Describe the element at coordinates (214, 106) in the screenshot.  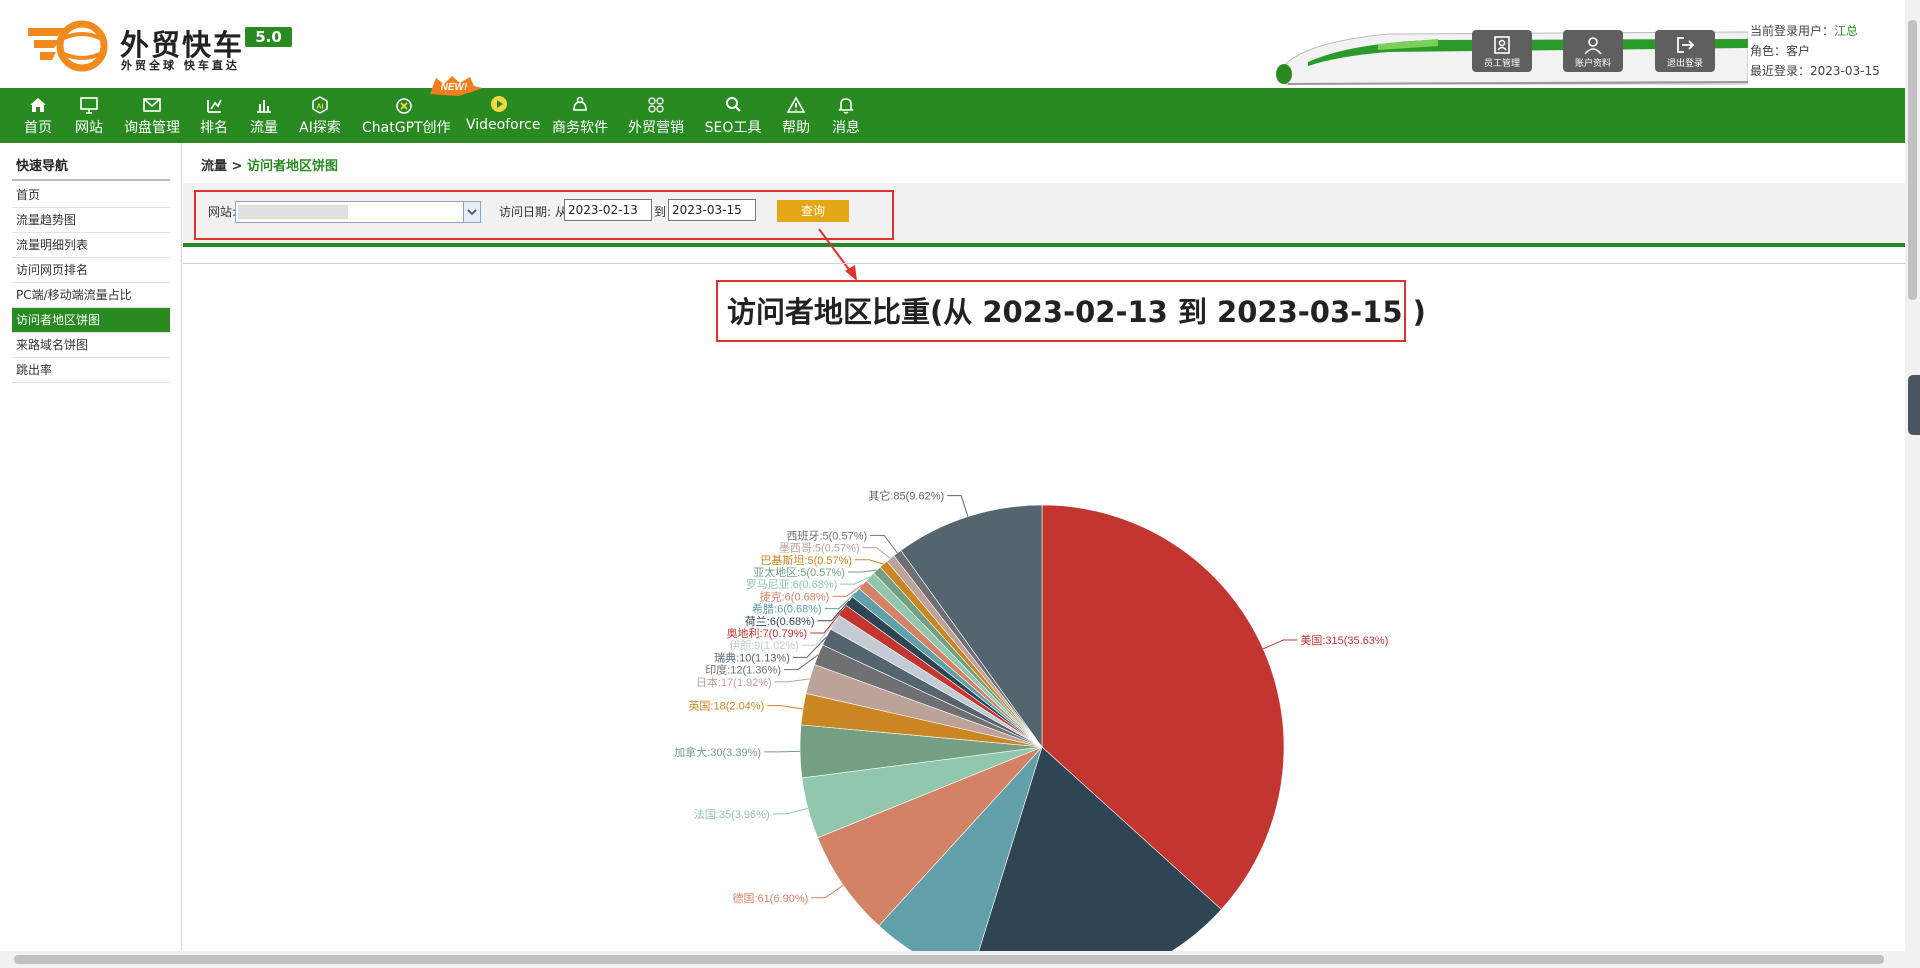
I see `ranking-icon` at that location.